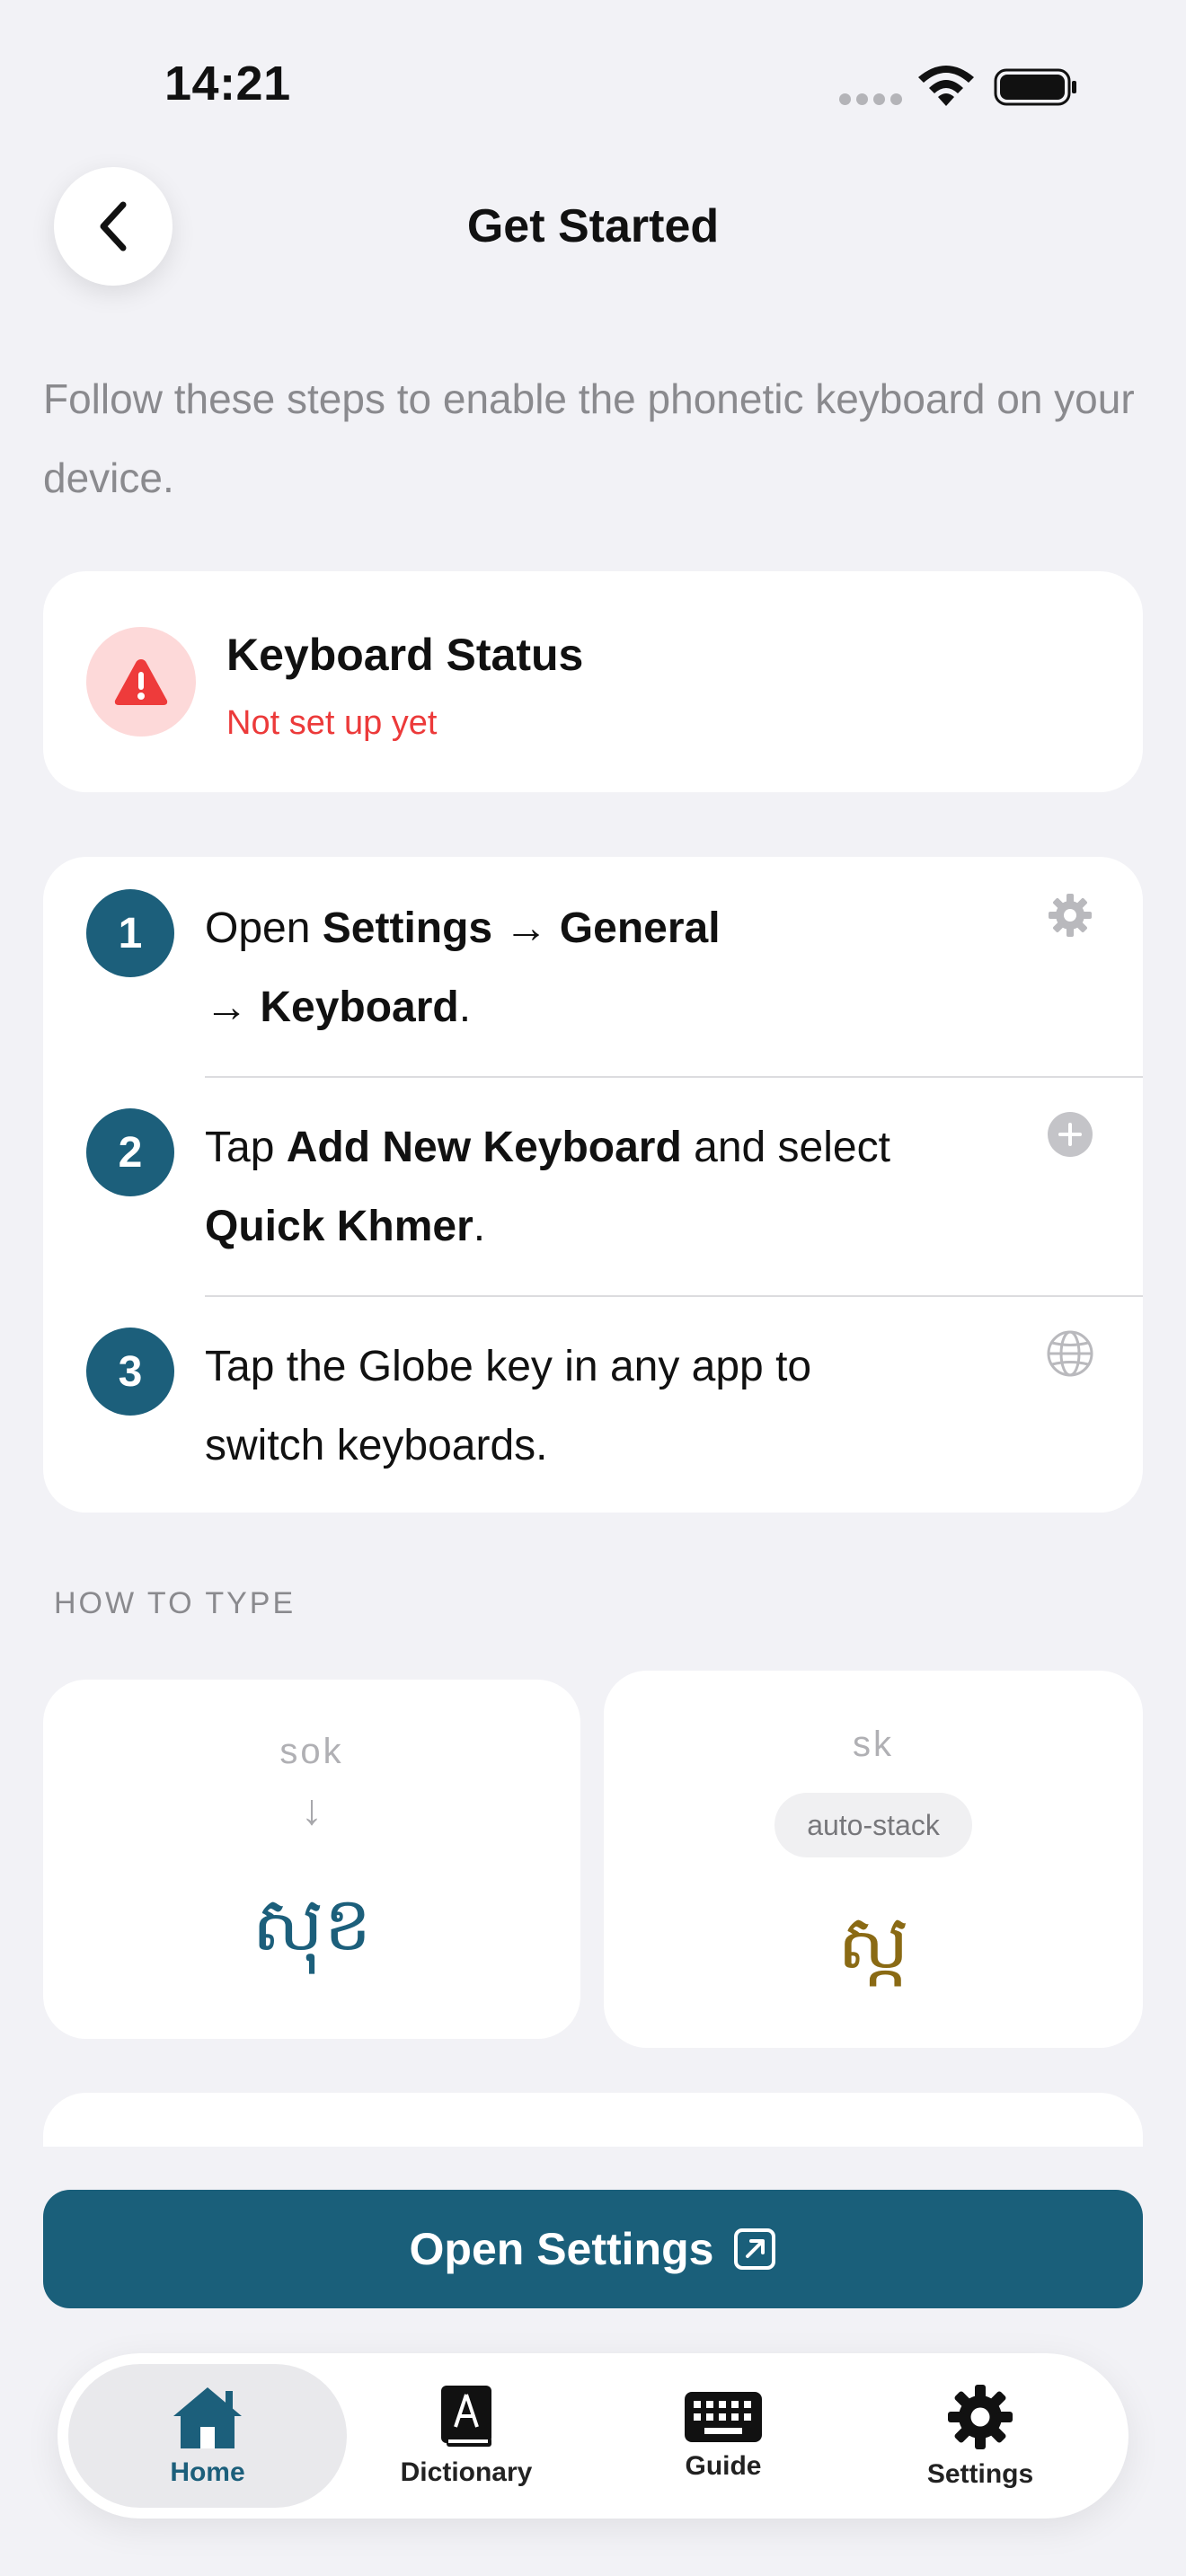 This screenshot has width=1186, height=2576. I want to click on tab-dictionary: Dictionary, so click(466, 2436).